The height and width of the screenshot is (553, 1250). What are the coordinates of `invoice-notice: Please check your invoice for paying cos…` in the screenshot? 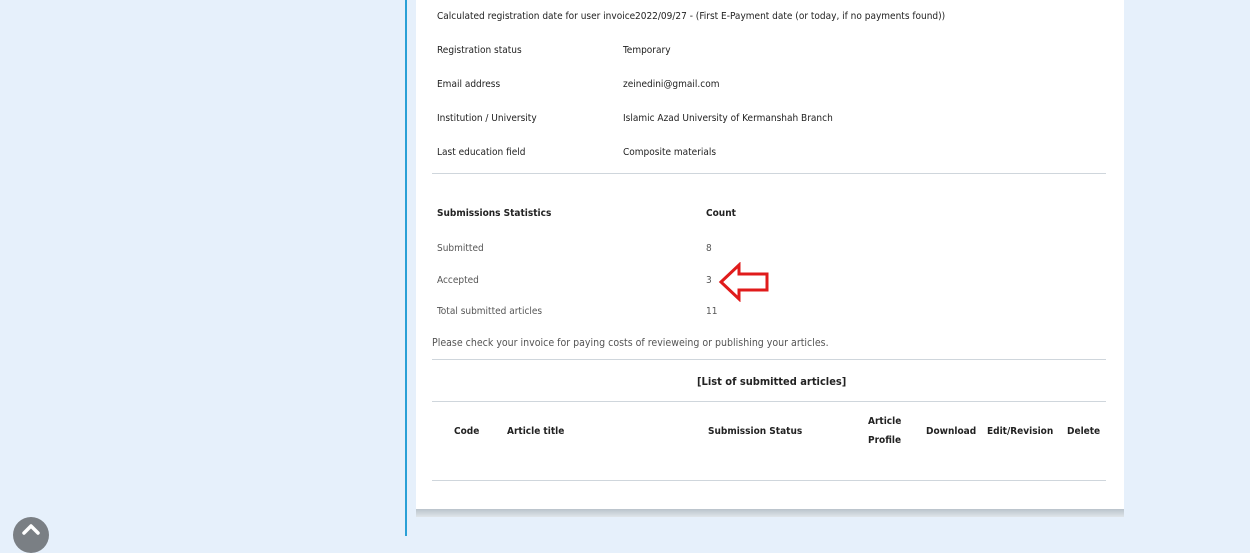 It's located at (630, 343).